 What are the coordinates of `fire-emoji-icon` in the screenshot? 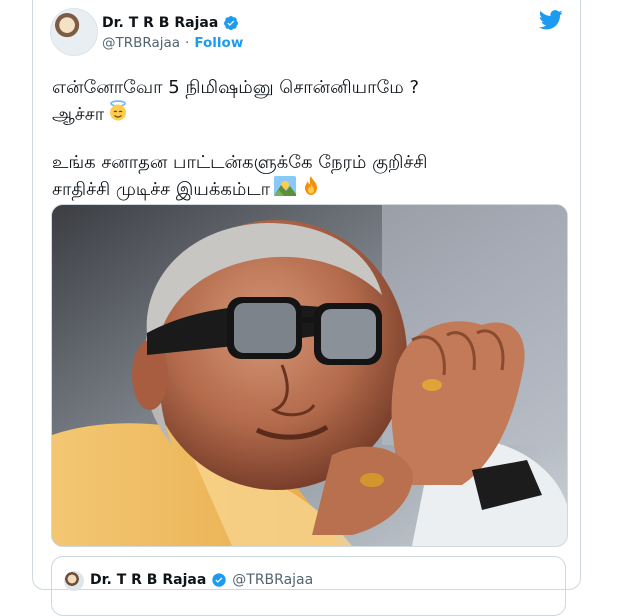 It's located at (311, 185).